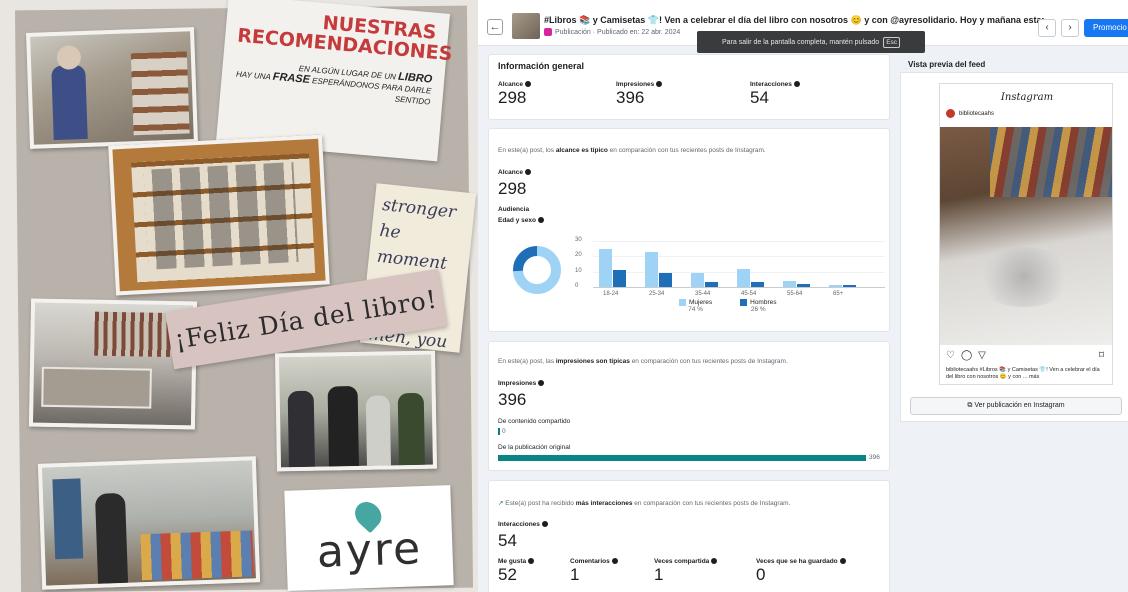  I want to click on original-value: 396, so click(874, 457).